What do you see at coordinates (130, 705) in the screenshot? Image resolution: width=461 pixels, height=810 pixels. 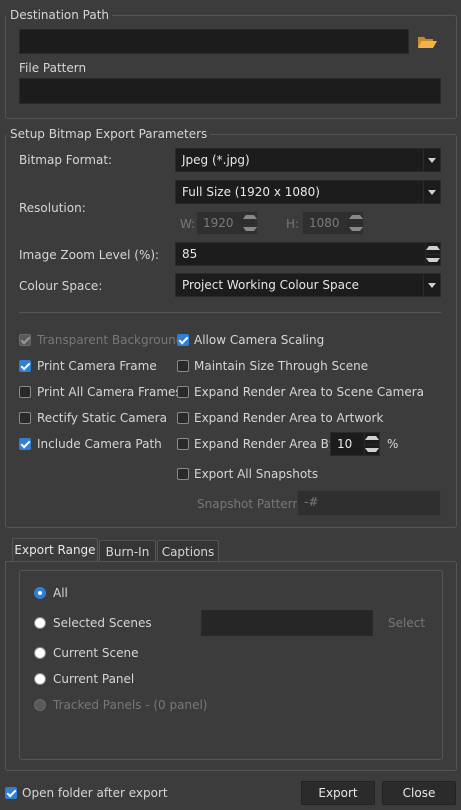 I see `range-tracked-panels-label: Tracked Panels - (0 panel)` at bounding box center [130, 705].